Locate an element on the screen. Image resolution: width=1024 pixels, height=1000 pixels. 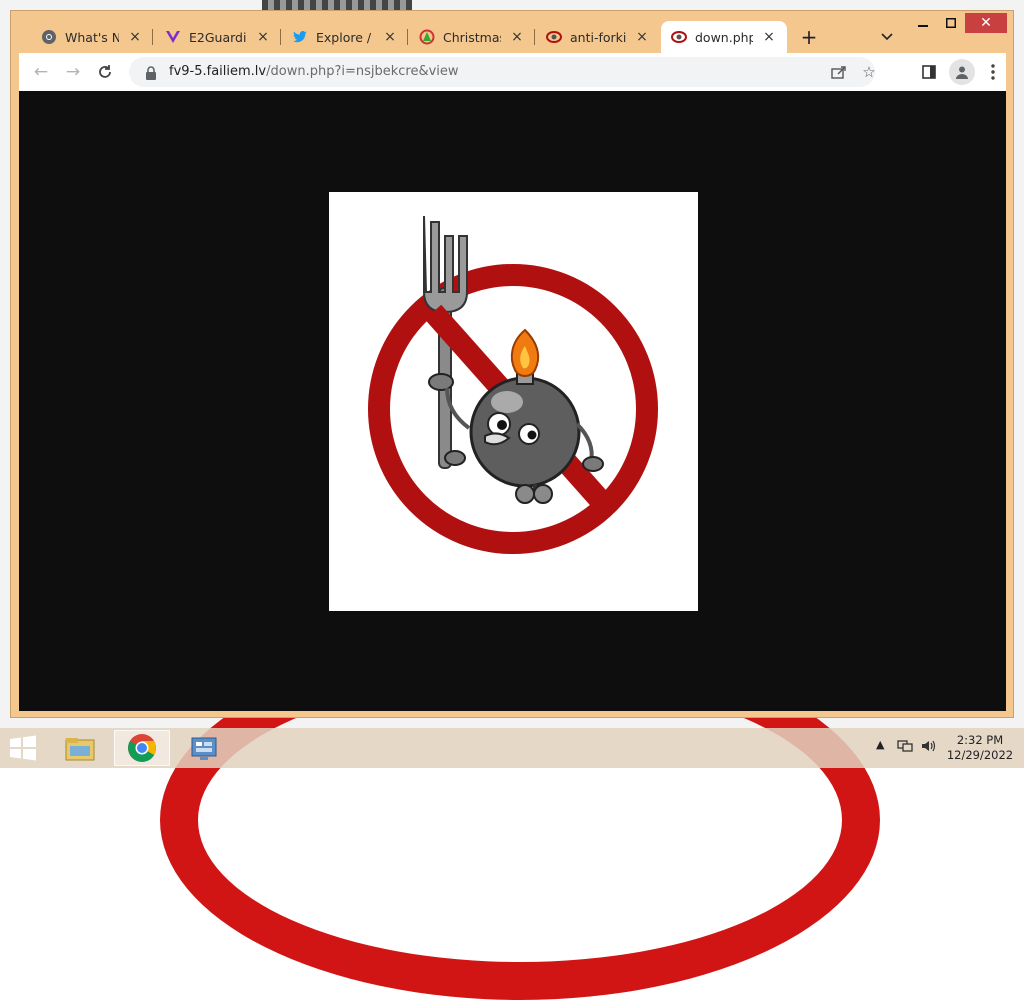
lock-icon is located at coordinates (151, 72).